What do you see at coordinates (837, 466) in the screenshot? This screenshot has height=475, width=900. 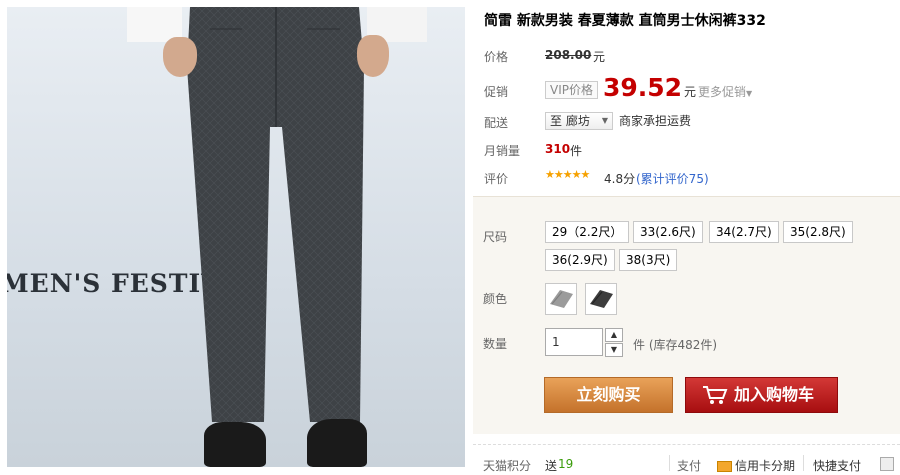 I see `express-pay-label: 快捷支付` at bounding box center [837, 466].